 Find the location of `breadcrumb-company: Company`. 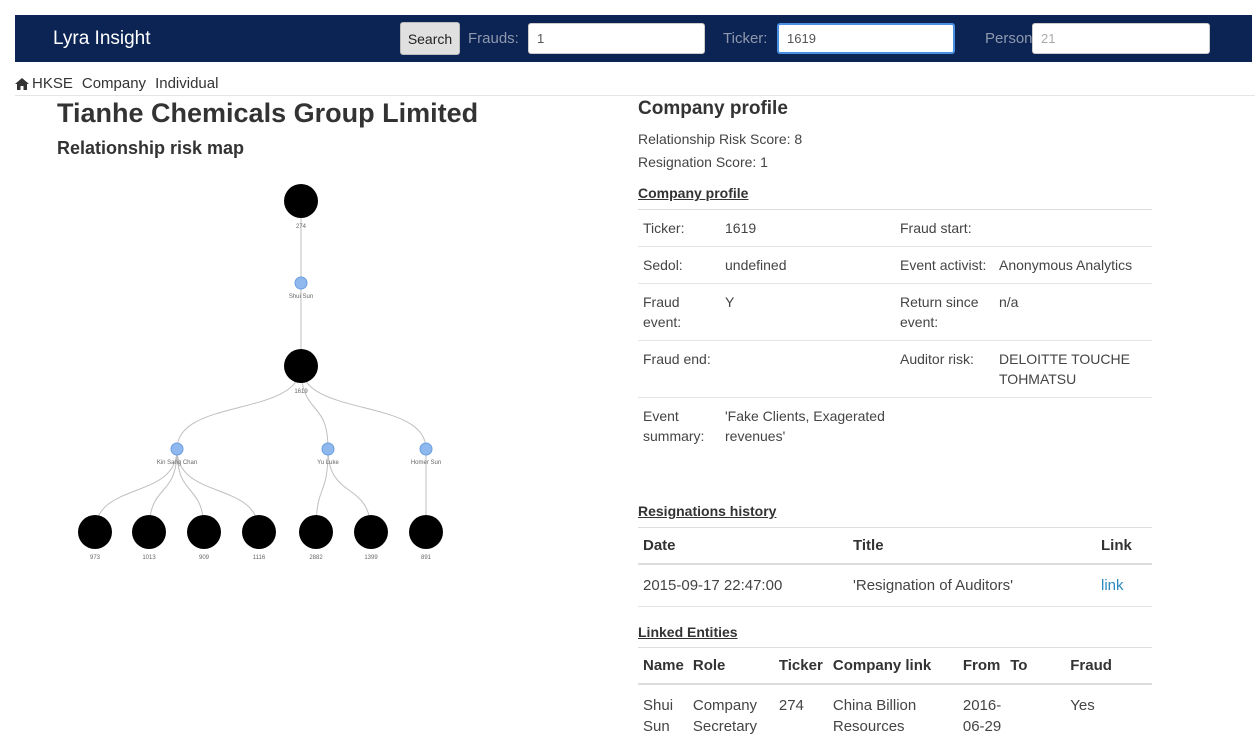

breadcrumb-company: Company is located at coordinates (114, 83).